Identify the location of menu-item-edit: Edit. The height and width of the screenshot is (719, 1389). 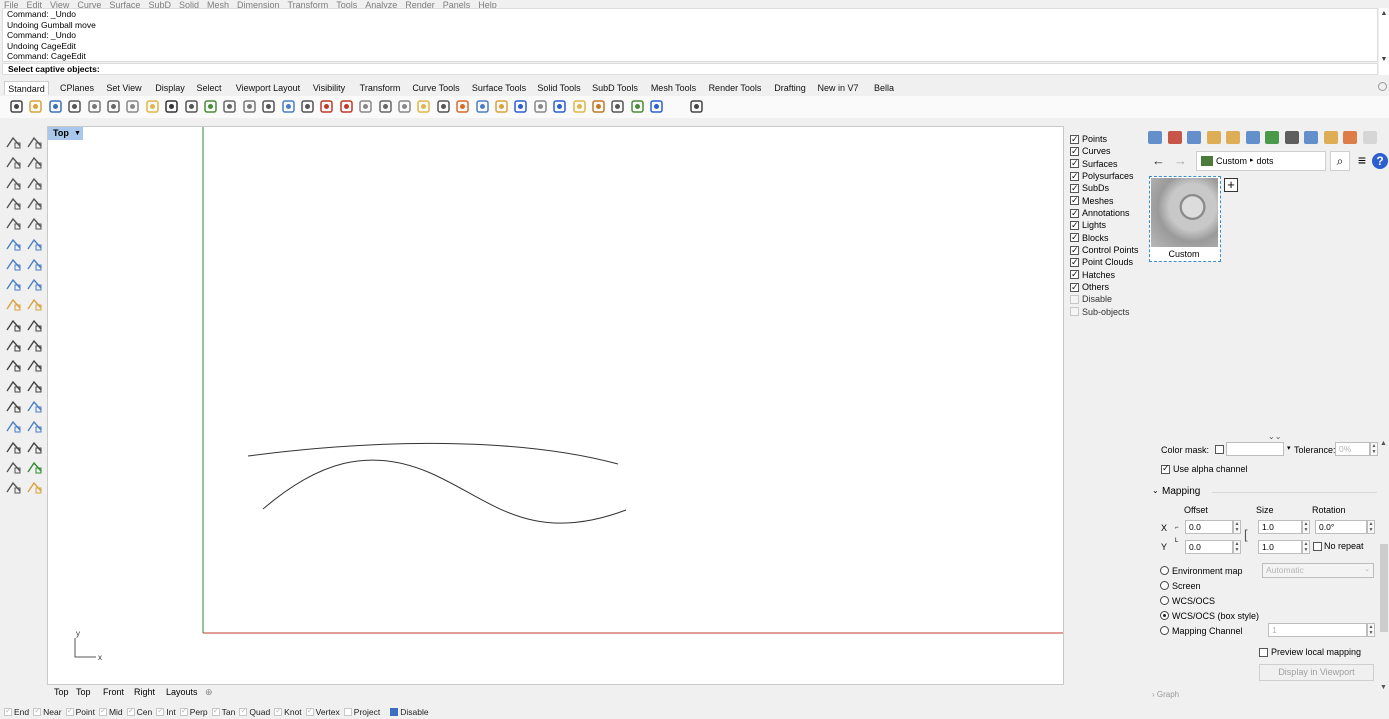
(35, 5).